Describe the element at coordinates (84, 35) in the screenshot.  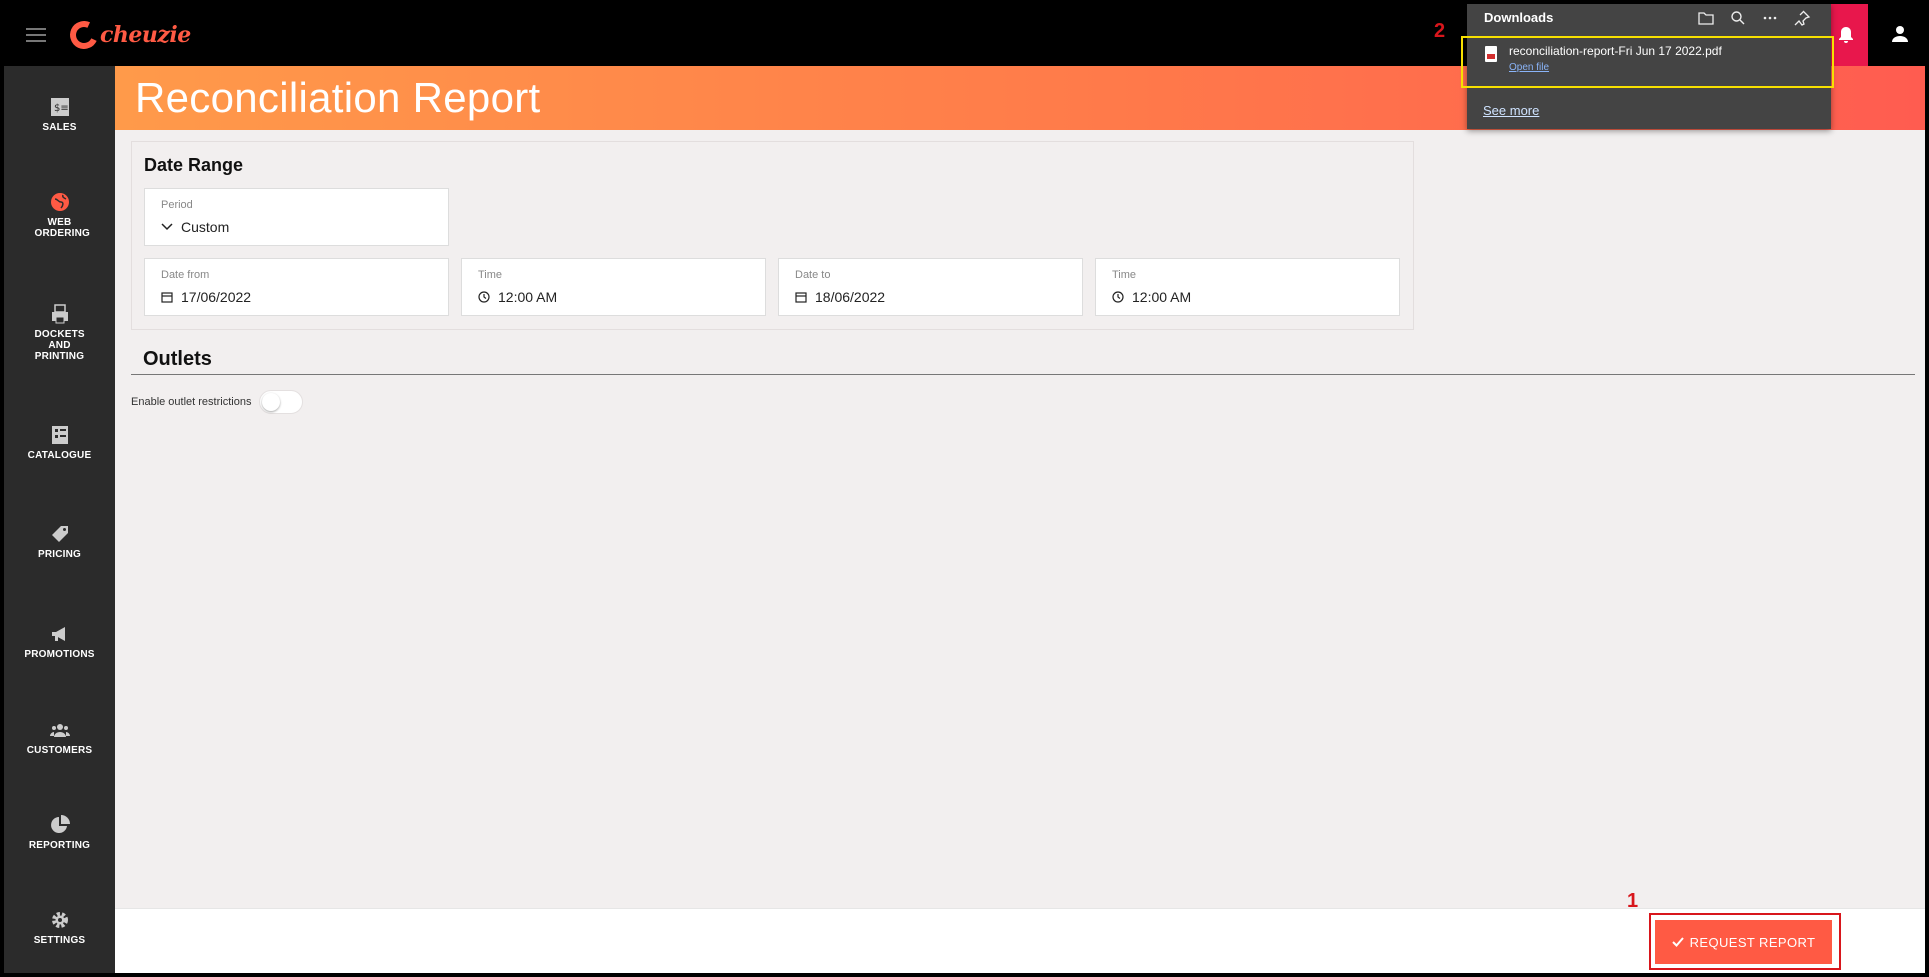
I see `logo-mark-icon` at that location.